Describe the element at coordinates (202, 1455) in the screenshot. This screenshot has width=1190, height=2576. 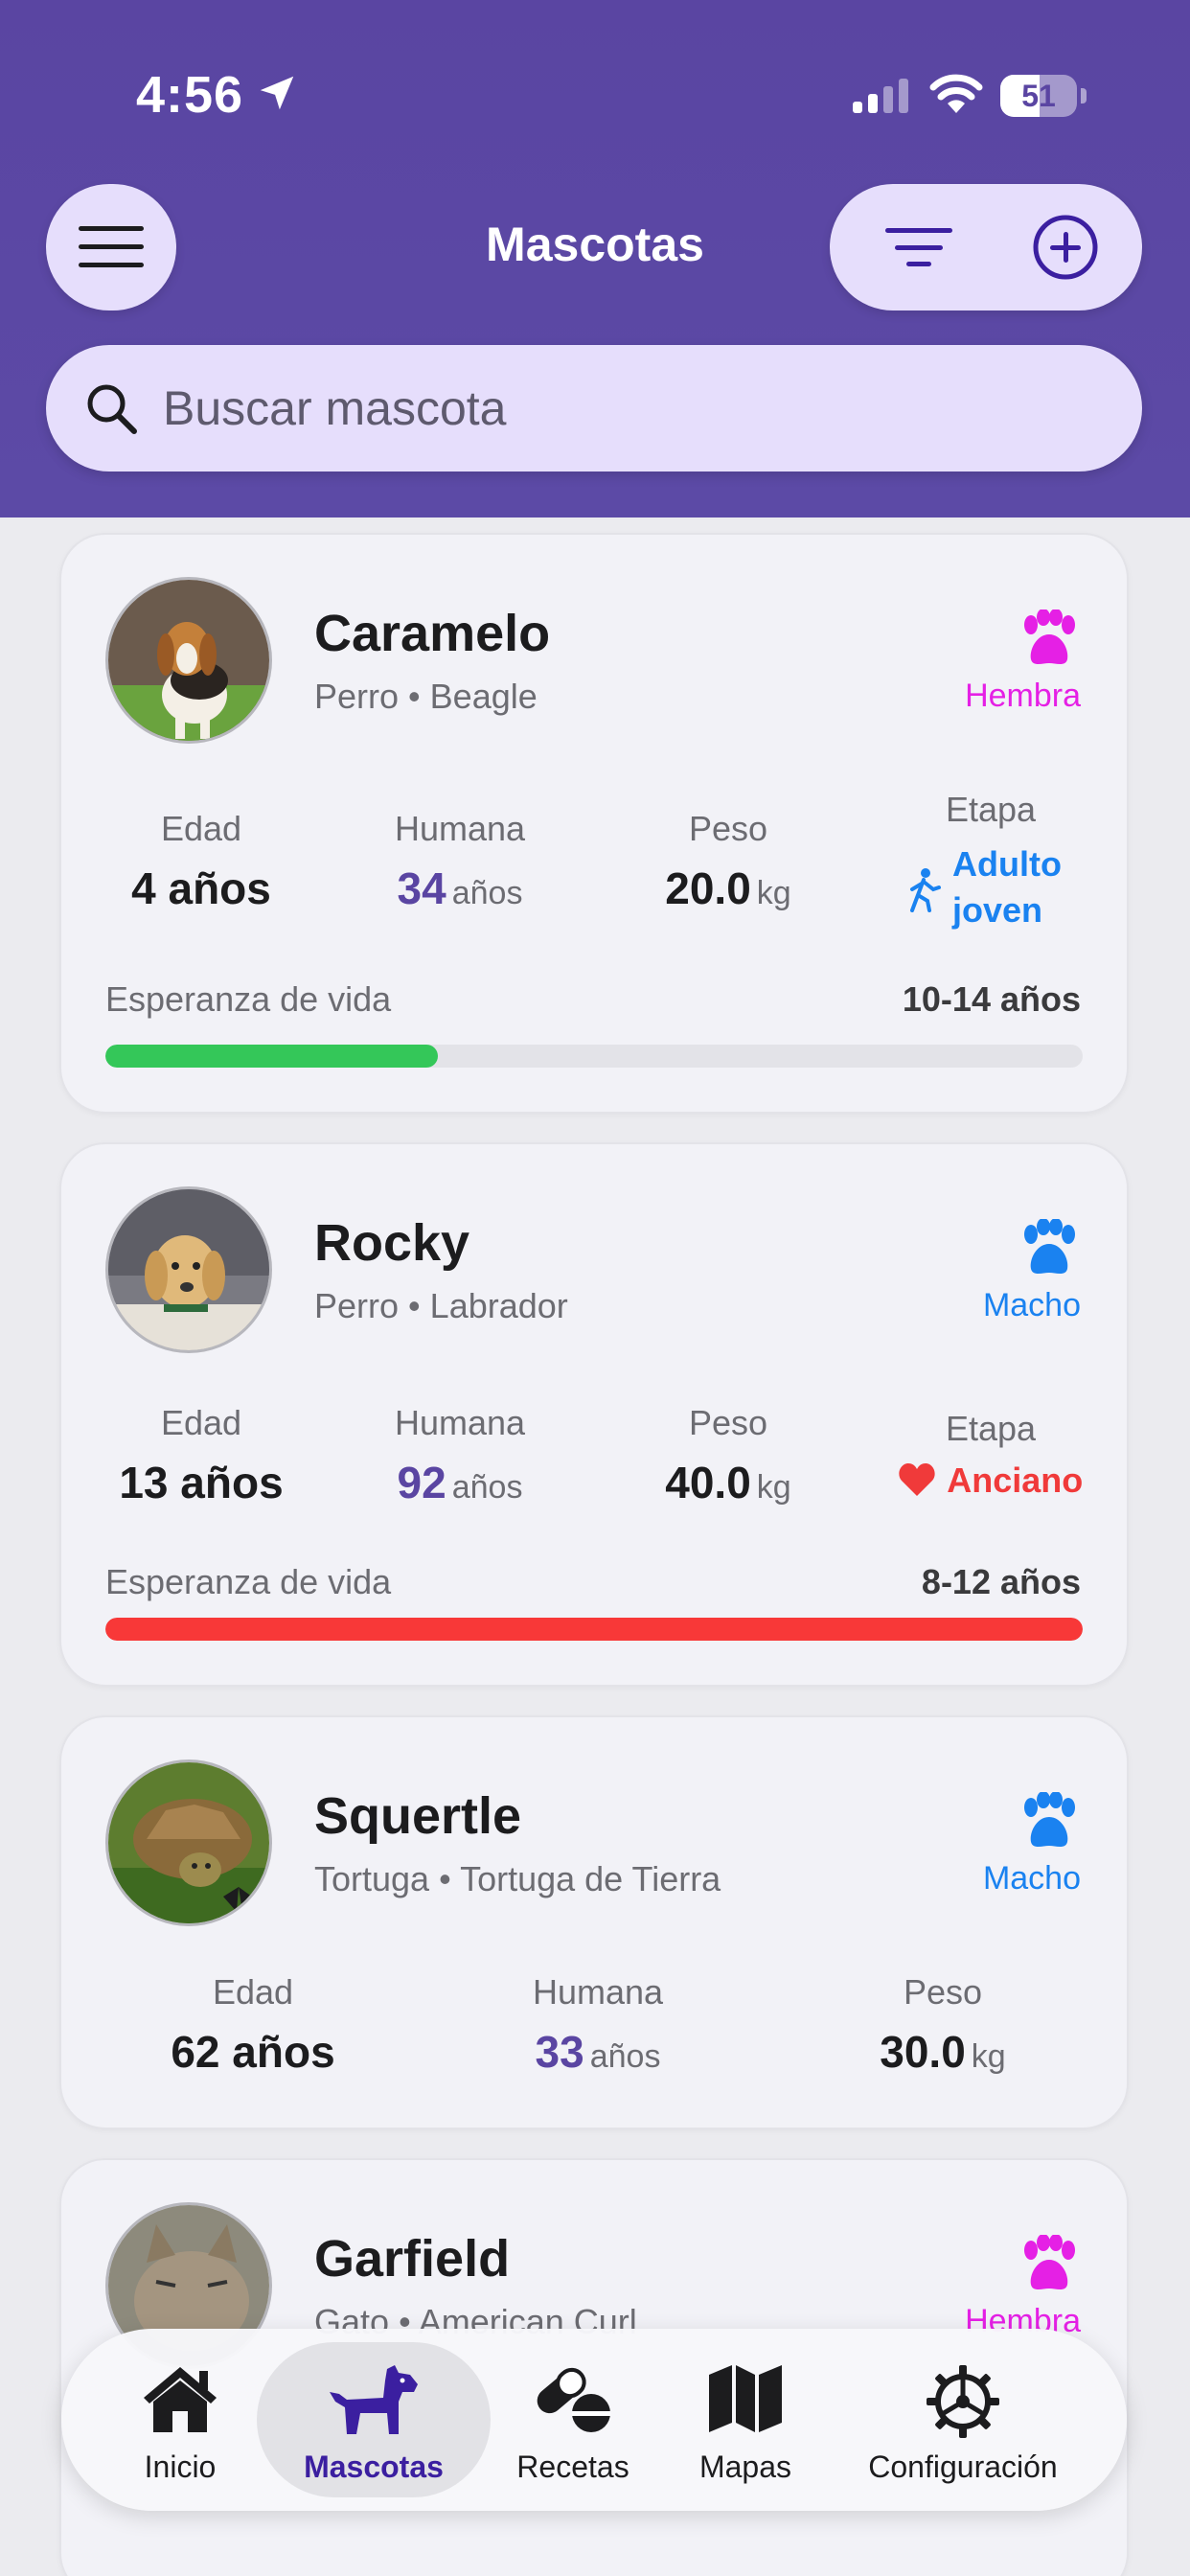
I see `stat-age: Edad 13 años` at that location.